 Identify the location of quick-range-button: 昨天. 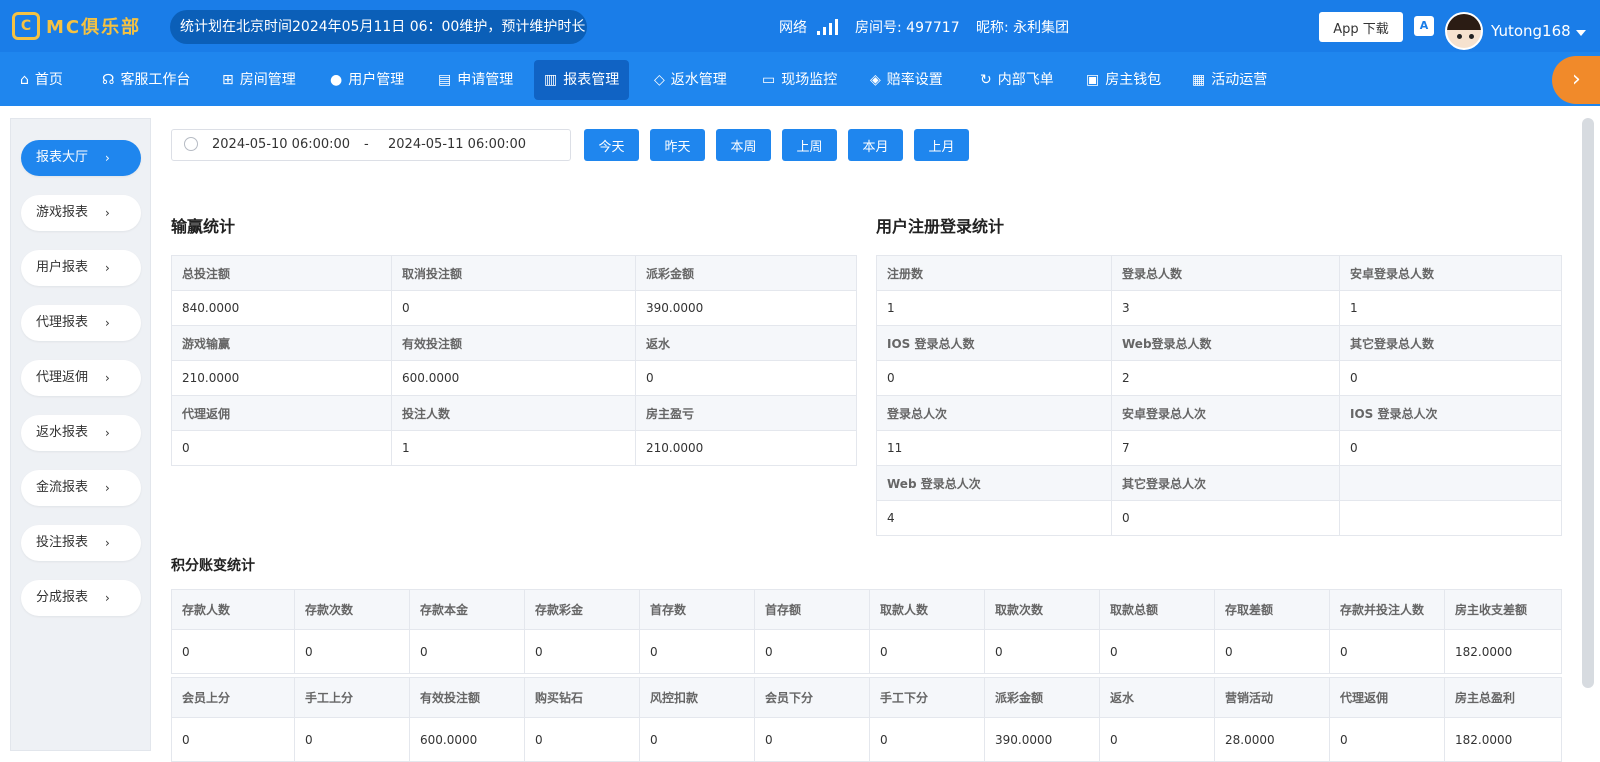
(677, 145).